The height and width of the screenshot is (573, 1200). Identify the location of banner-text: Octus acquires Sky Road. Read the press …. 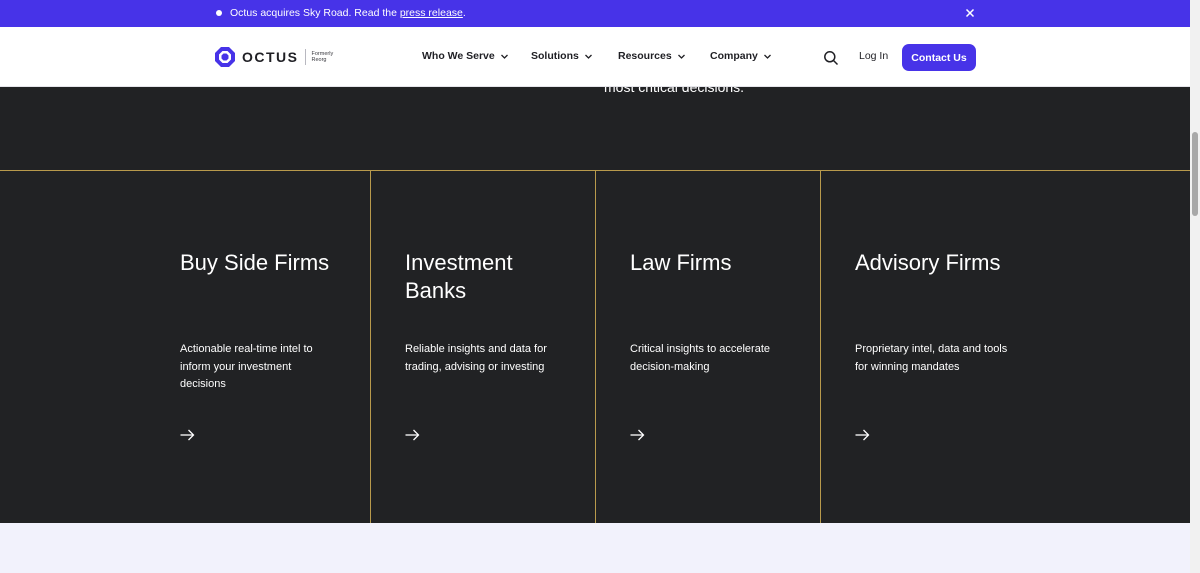
(348, 13).